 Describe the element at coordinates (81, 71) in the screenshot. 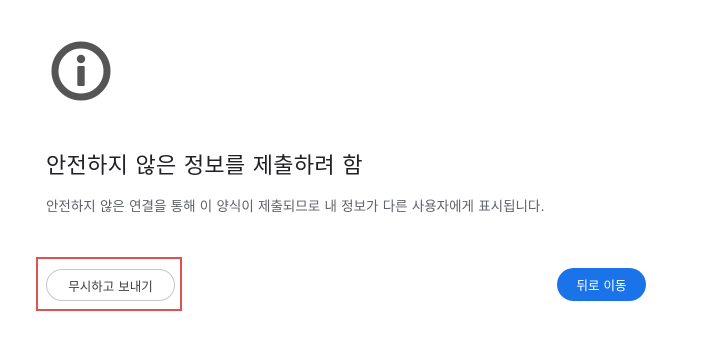

I see `info-icon` at that location.